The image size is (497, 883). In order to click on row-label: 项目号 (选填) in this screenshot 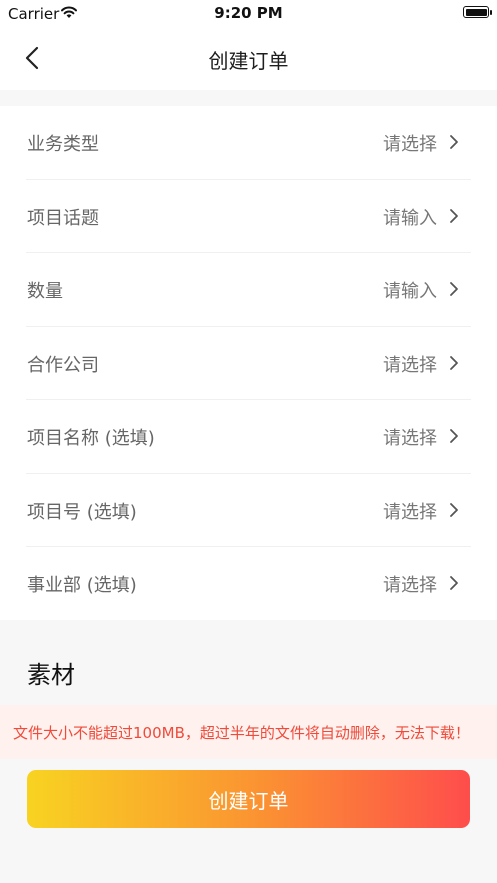, I will do `click(82, 512)`.